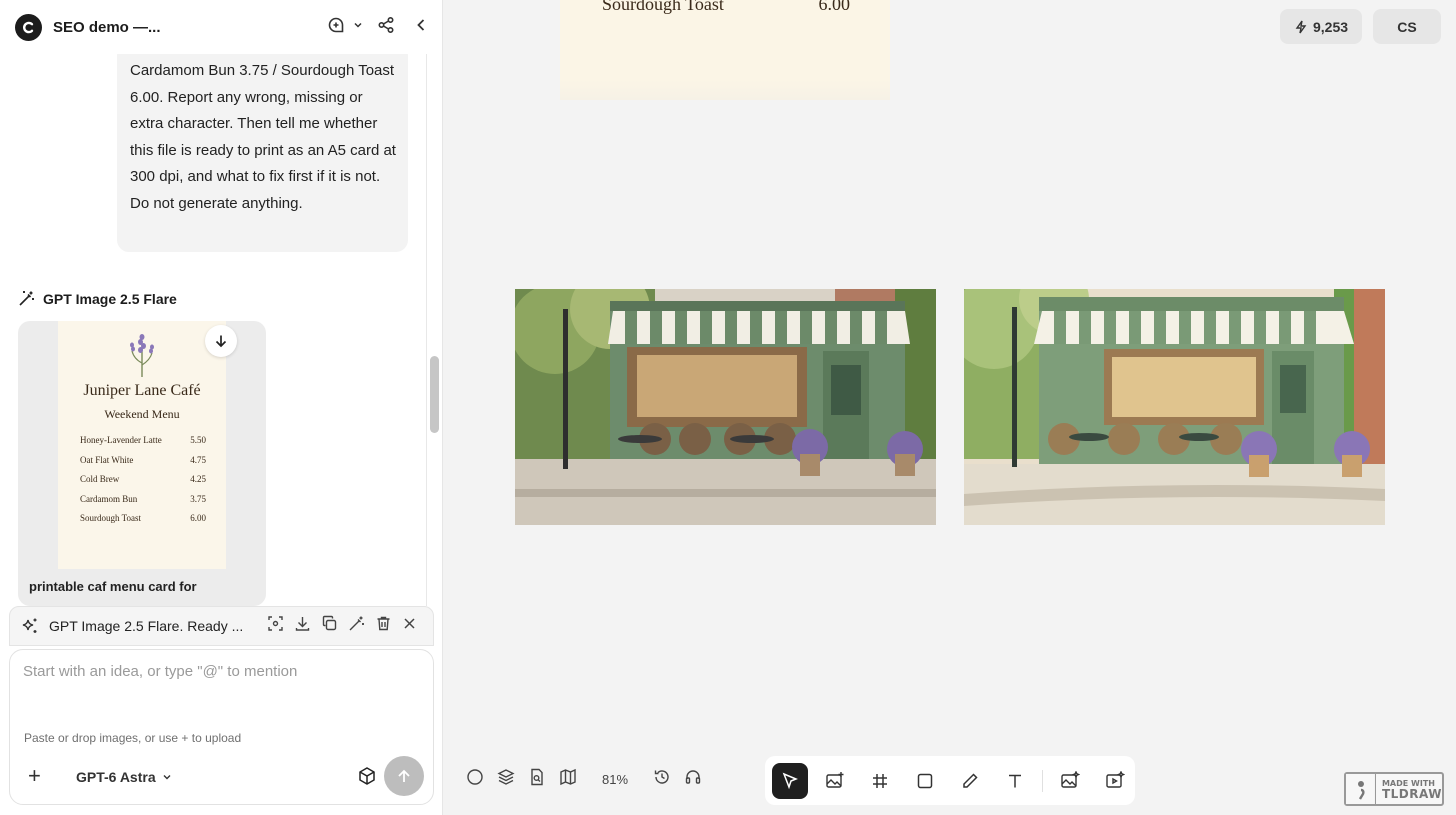 This screenshot has height=815, width=1456. What do you see at coordinates (28, 27) in the screenshot?
I see `app-logo` at bounding box center [28, 27].